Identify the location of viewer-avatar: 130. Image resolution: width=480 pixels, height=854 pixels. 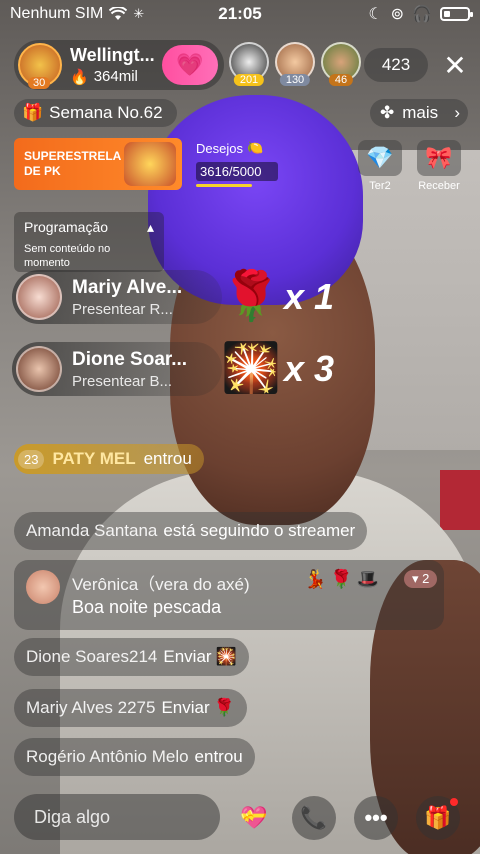
(295, 64).